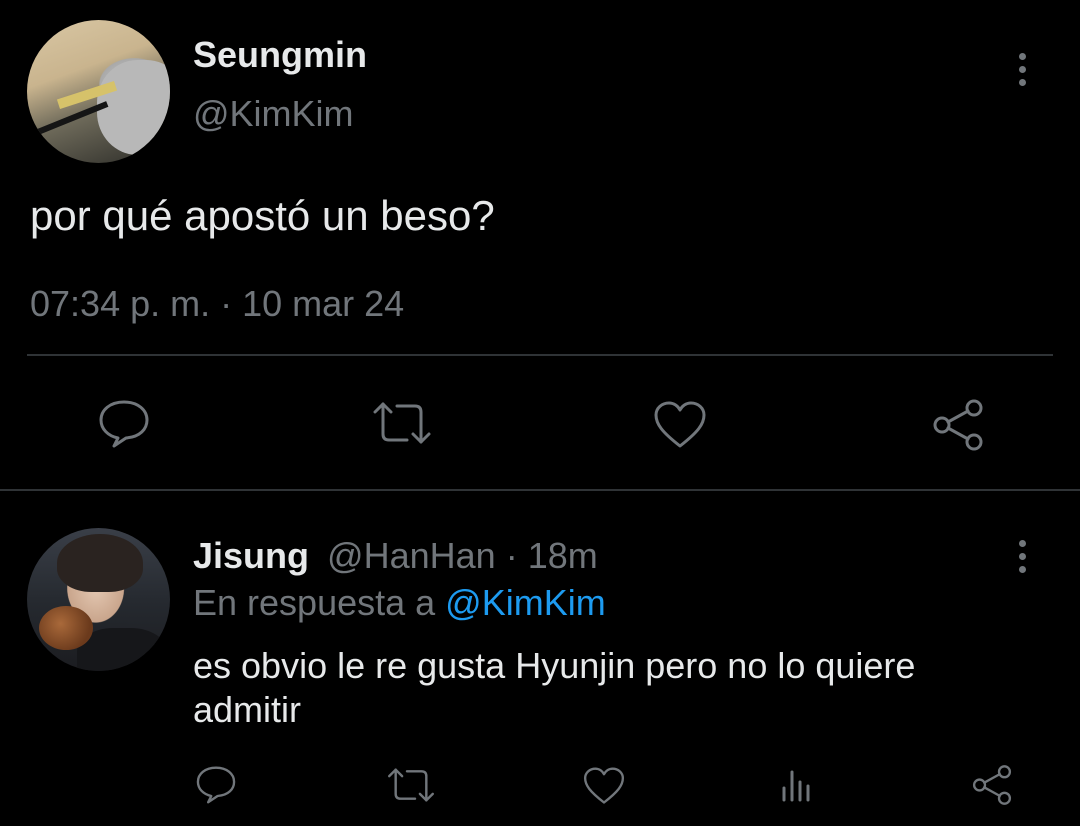 This screenshot has height=826, width=1080. What do you see at coordinates (525, 602) in the screenshot?
I see `replying-to-handle: @KimKim` at bounding box center [525, 602].